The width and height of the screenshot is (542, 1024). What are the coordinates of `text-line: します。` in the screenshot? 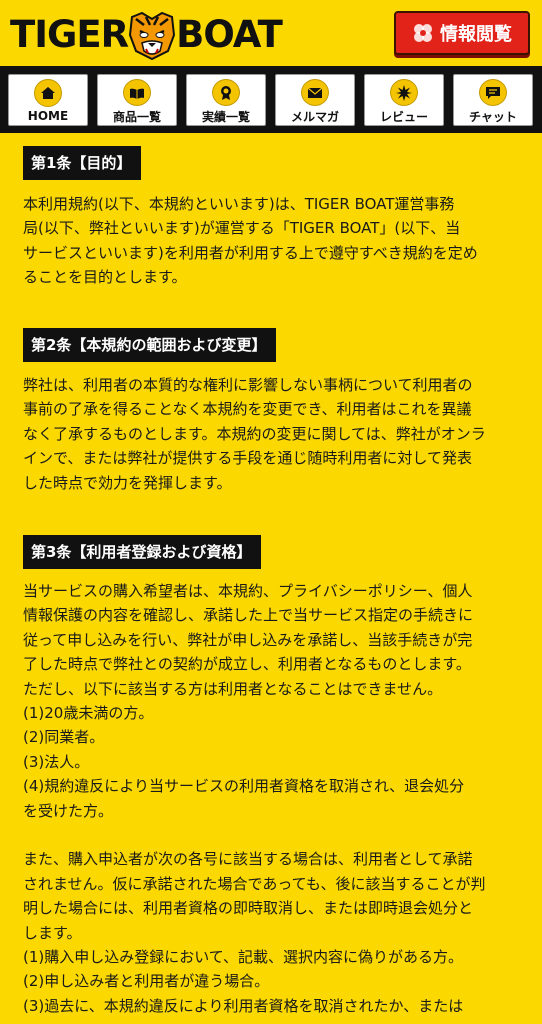 It's located at (52, 932).